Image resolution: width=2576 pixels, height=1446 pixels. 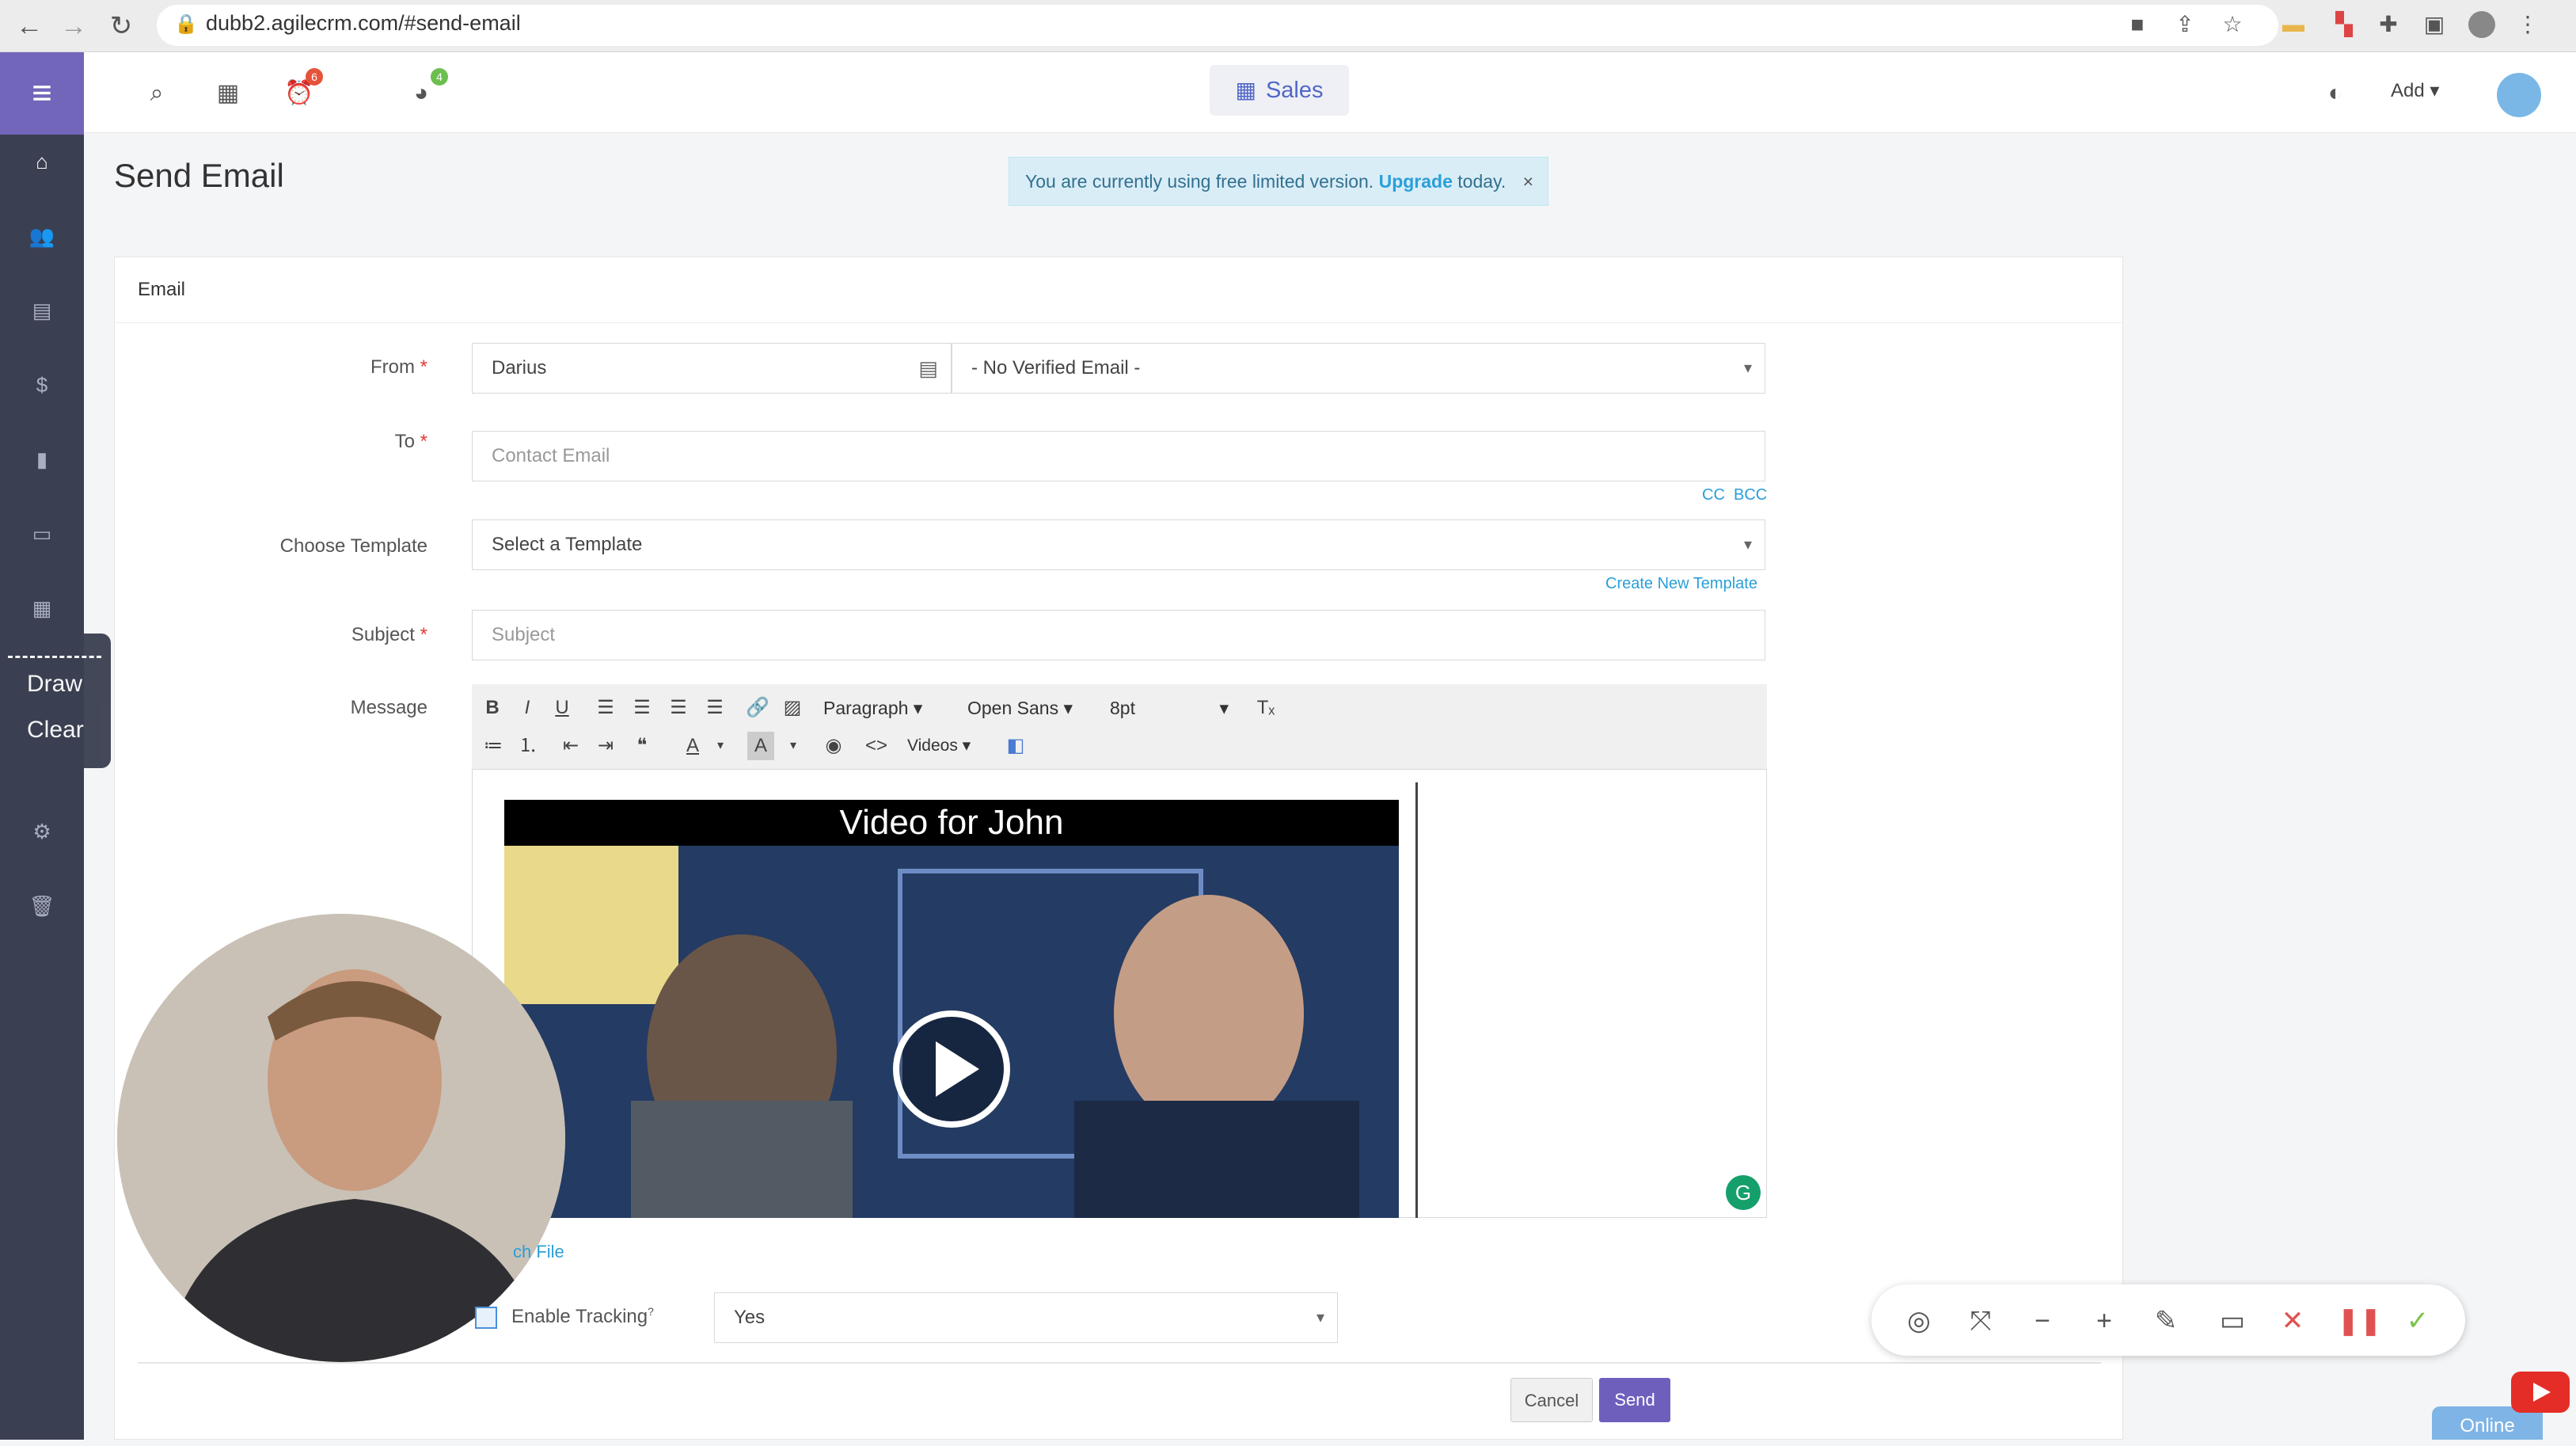 What do you see at coordinates (2232, 24) in the screenshot?
I see `star-icon: ☆` at bounding box center [2232, 24].